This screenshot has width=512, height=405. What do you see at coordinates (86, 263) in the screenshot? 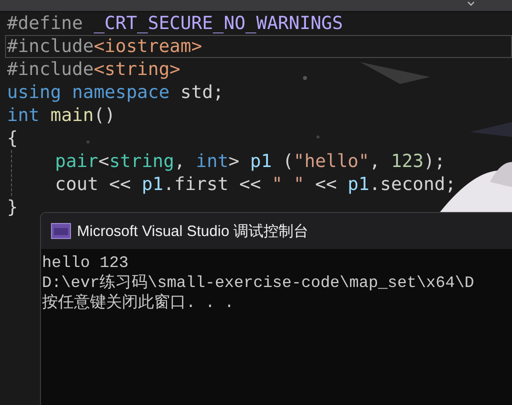
I see `console-output-line: hello 123` at bounding box center [86, 263].